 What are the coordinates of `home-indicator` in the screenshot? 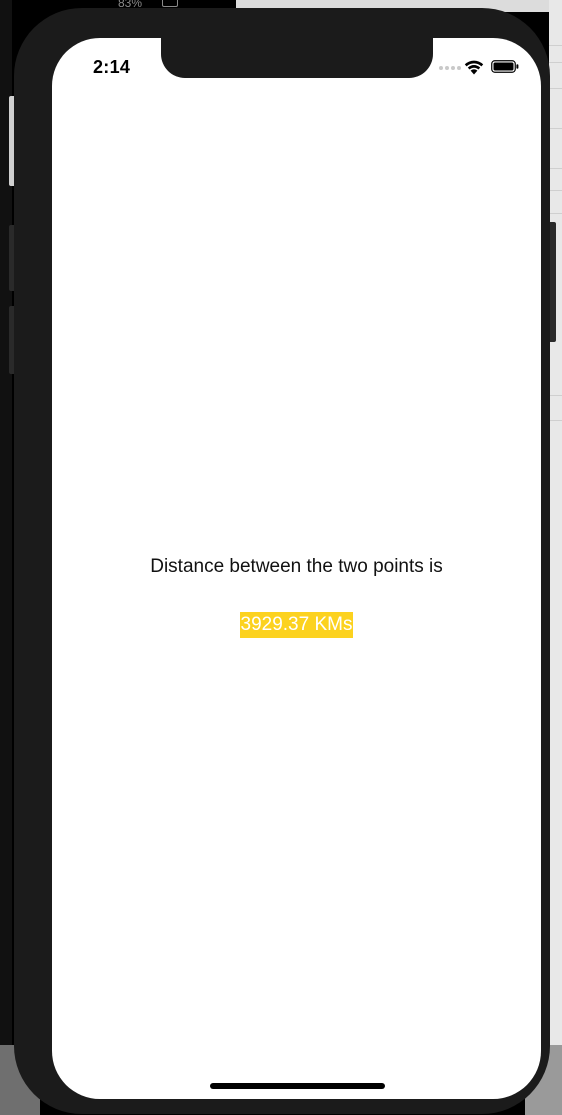 It's located at (297, 1086).